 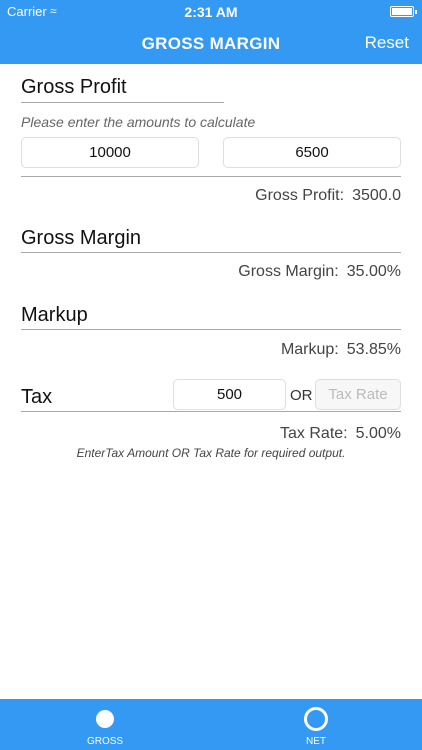 What do you see at coordinates (122, 102) in the screenshot?
I see `gross-profit-divider` at bounding box center [122, 102].